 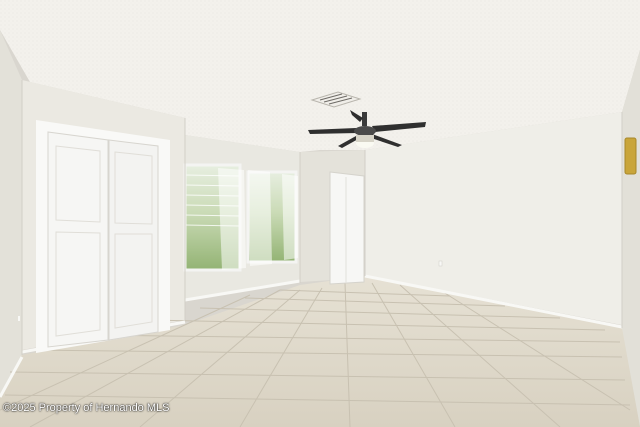 What do you see at coordinates (11, 212) in the screenshot?
I see `left-wall` at bounding box center [11, 212].